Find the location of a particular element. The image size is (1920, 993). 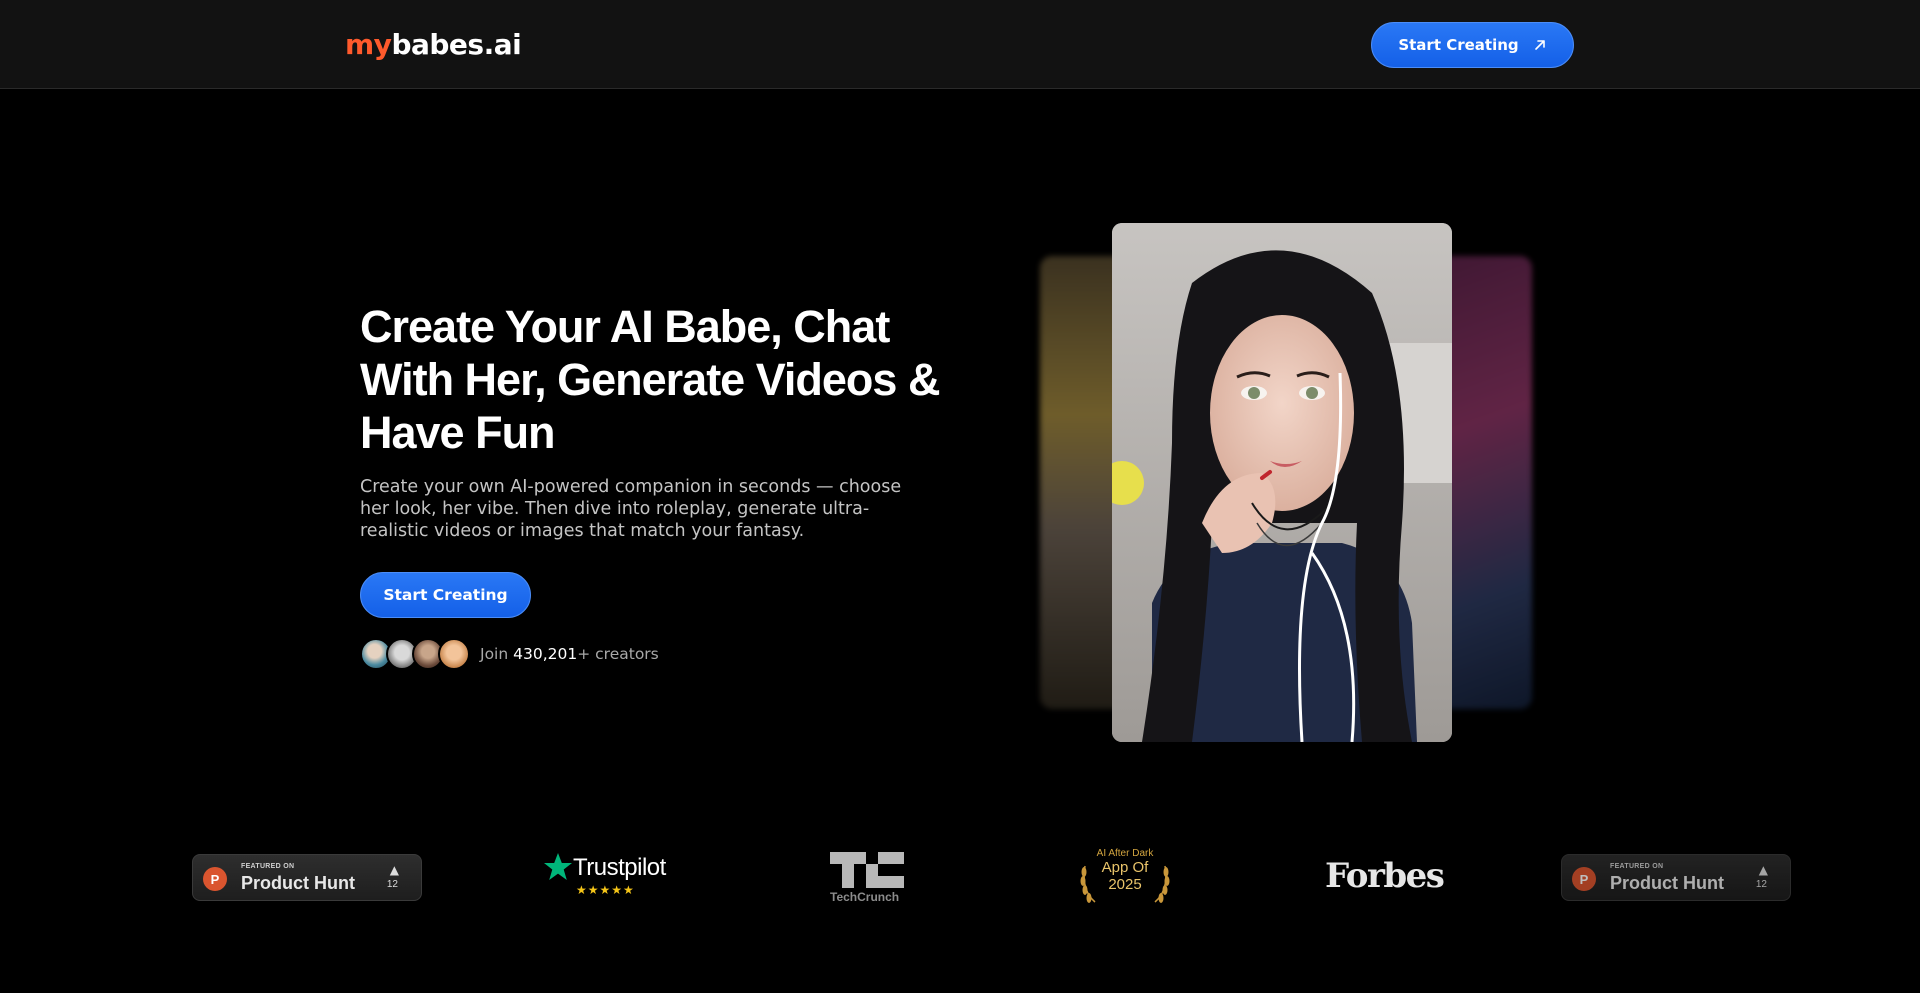

trustpilot-badge: Trustpilot ★★★★★ is located at coordinates (608, 877).